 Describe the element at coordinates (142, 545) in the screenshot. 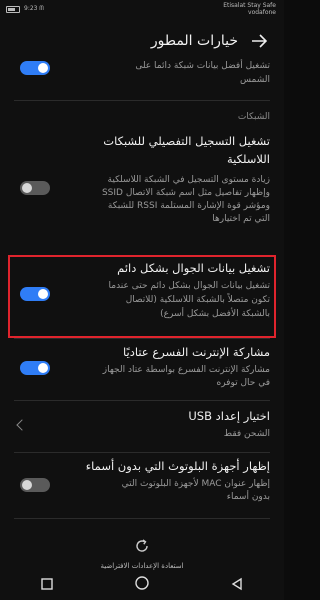

I see `refresh-icon` at that location.